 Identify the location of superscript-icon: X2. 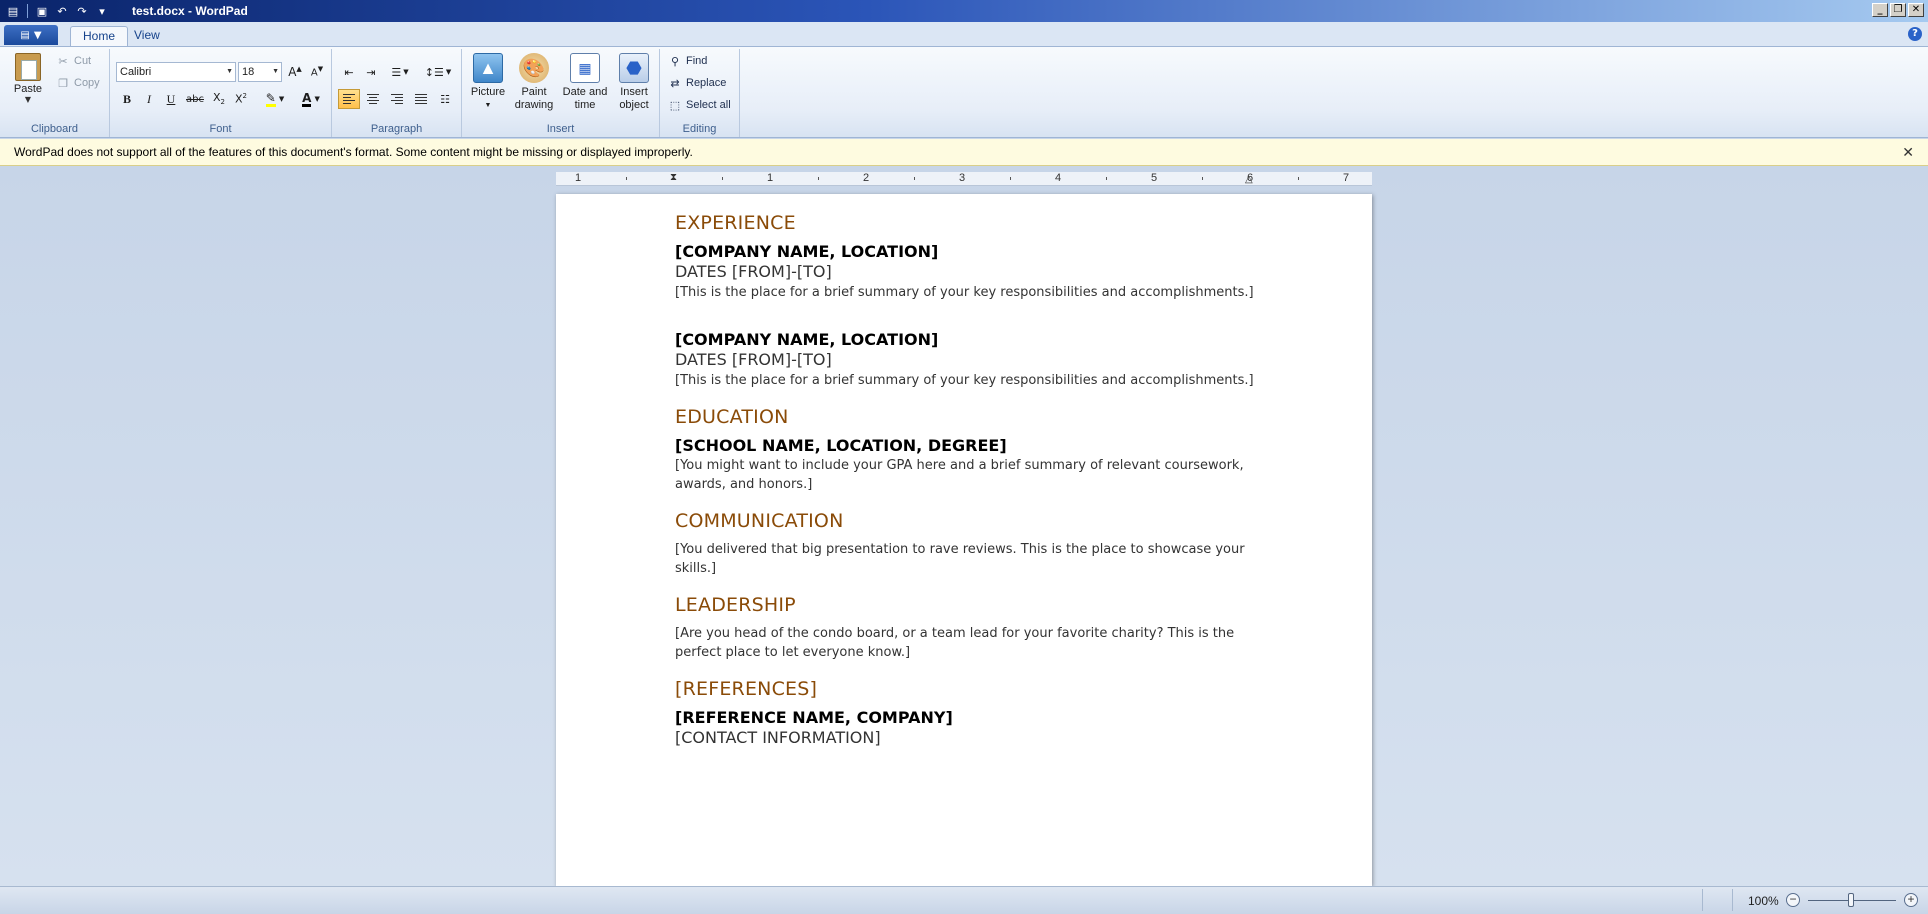
(240, 99).